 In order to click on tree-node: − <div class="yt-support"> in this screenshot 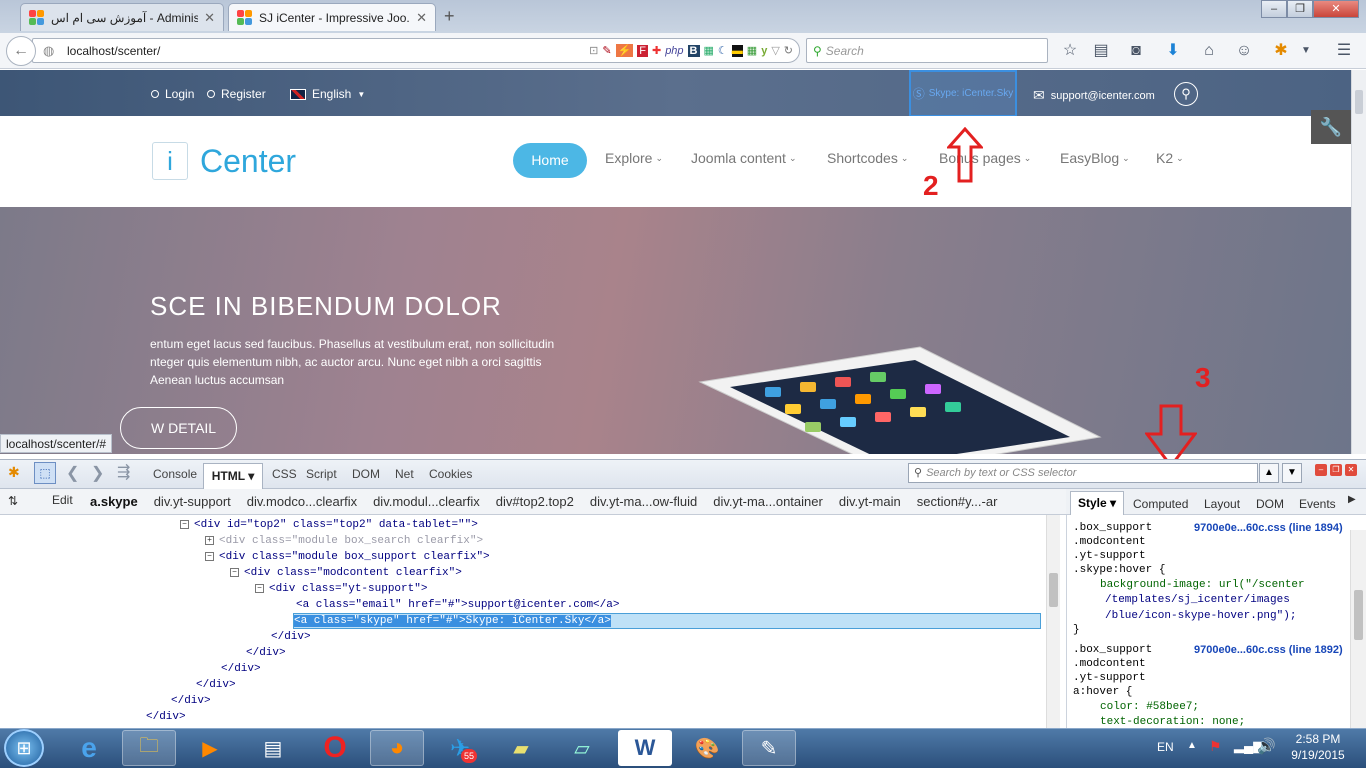, I will do `click(341, 589)`.